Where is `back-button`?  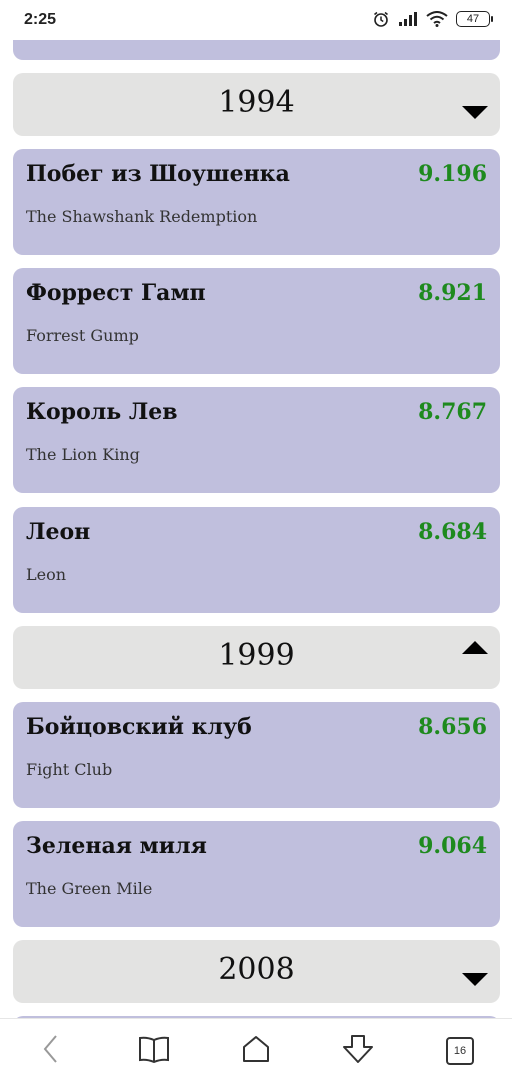
back-button is located at coordinates (51, 1051).